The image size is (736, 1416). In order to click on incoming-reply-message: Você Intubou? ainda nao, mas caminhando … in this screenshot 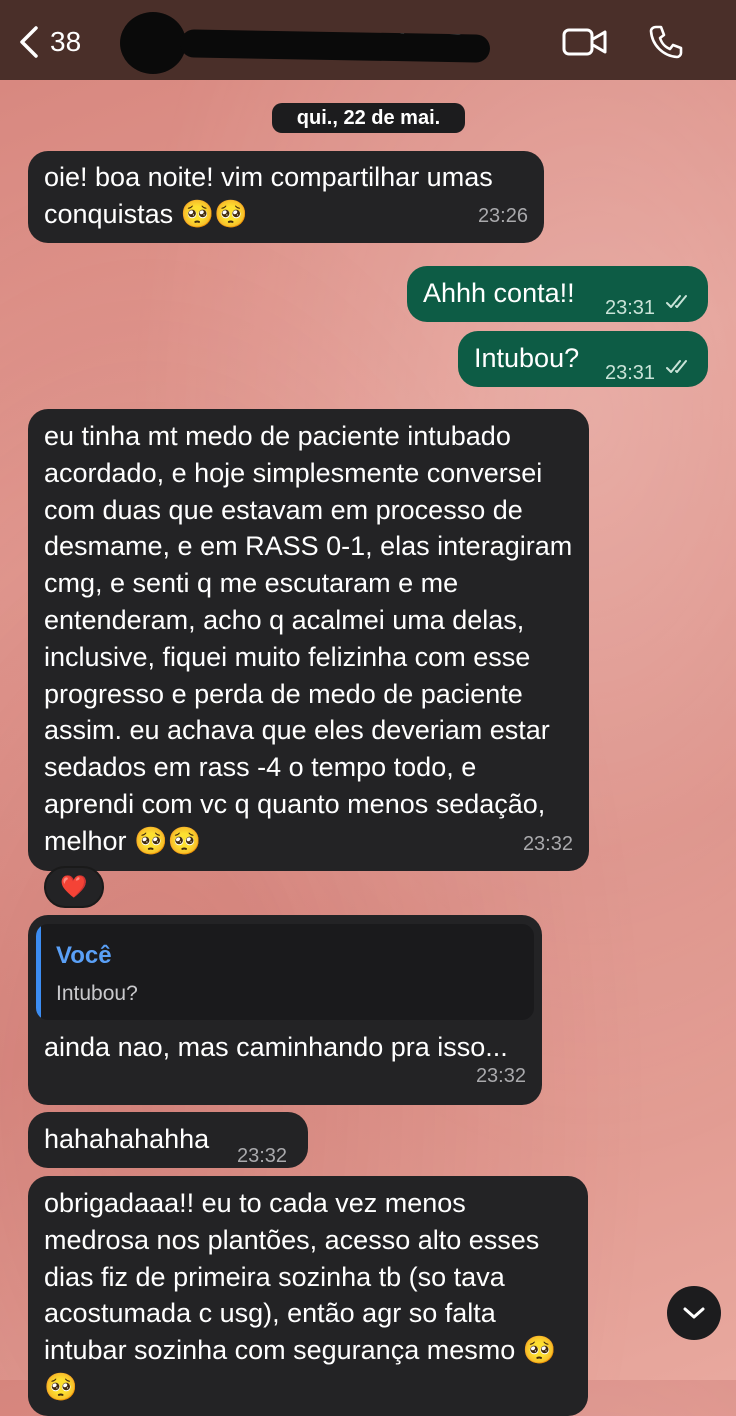, I will do `click(285, 1010)`.